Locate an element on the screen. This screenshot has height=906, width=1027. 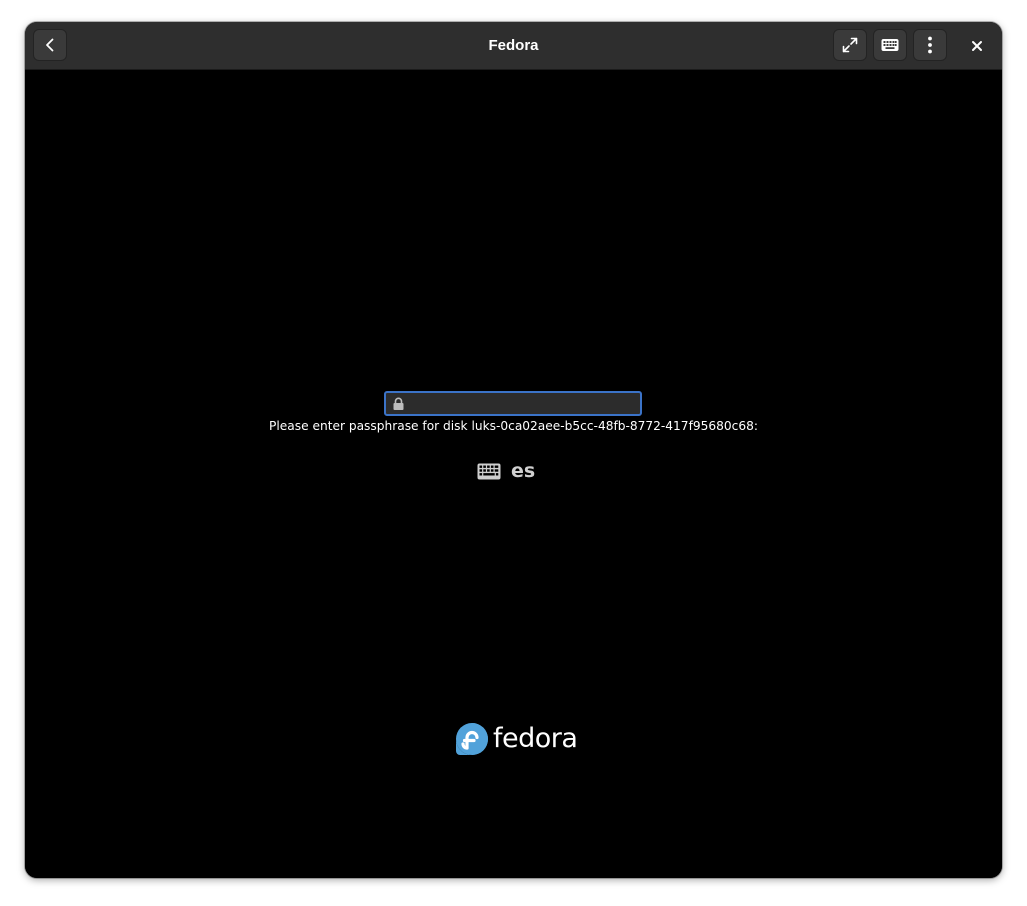
fullscreen-icon is located at coordinates (850, 45).